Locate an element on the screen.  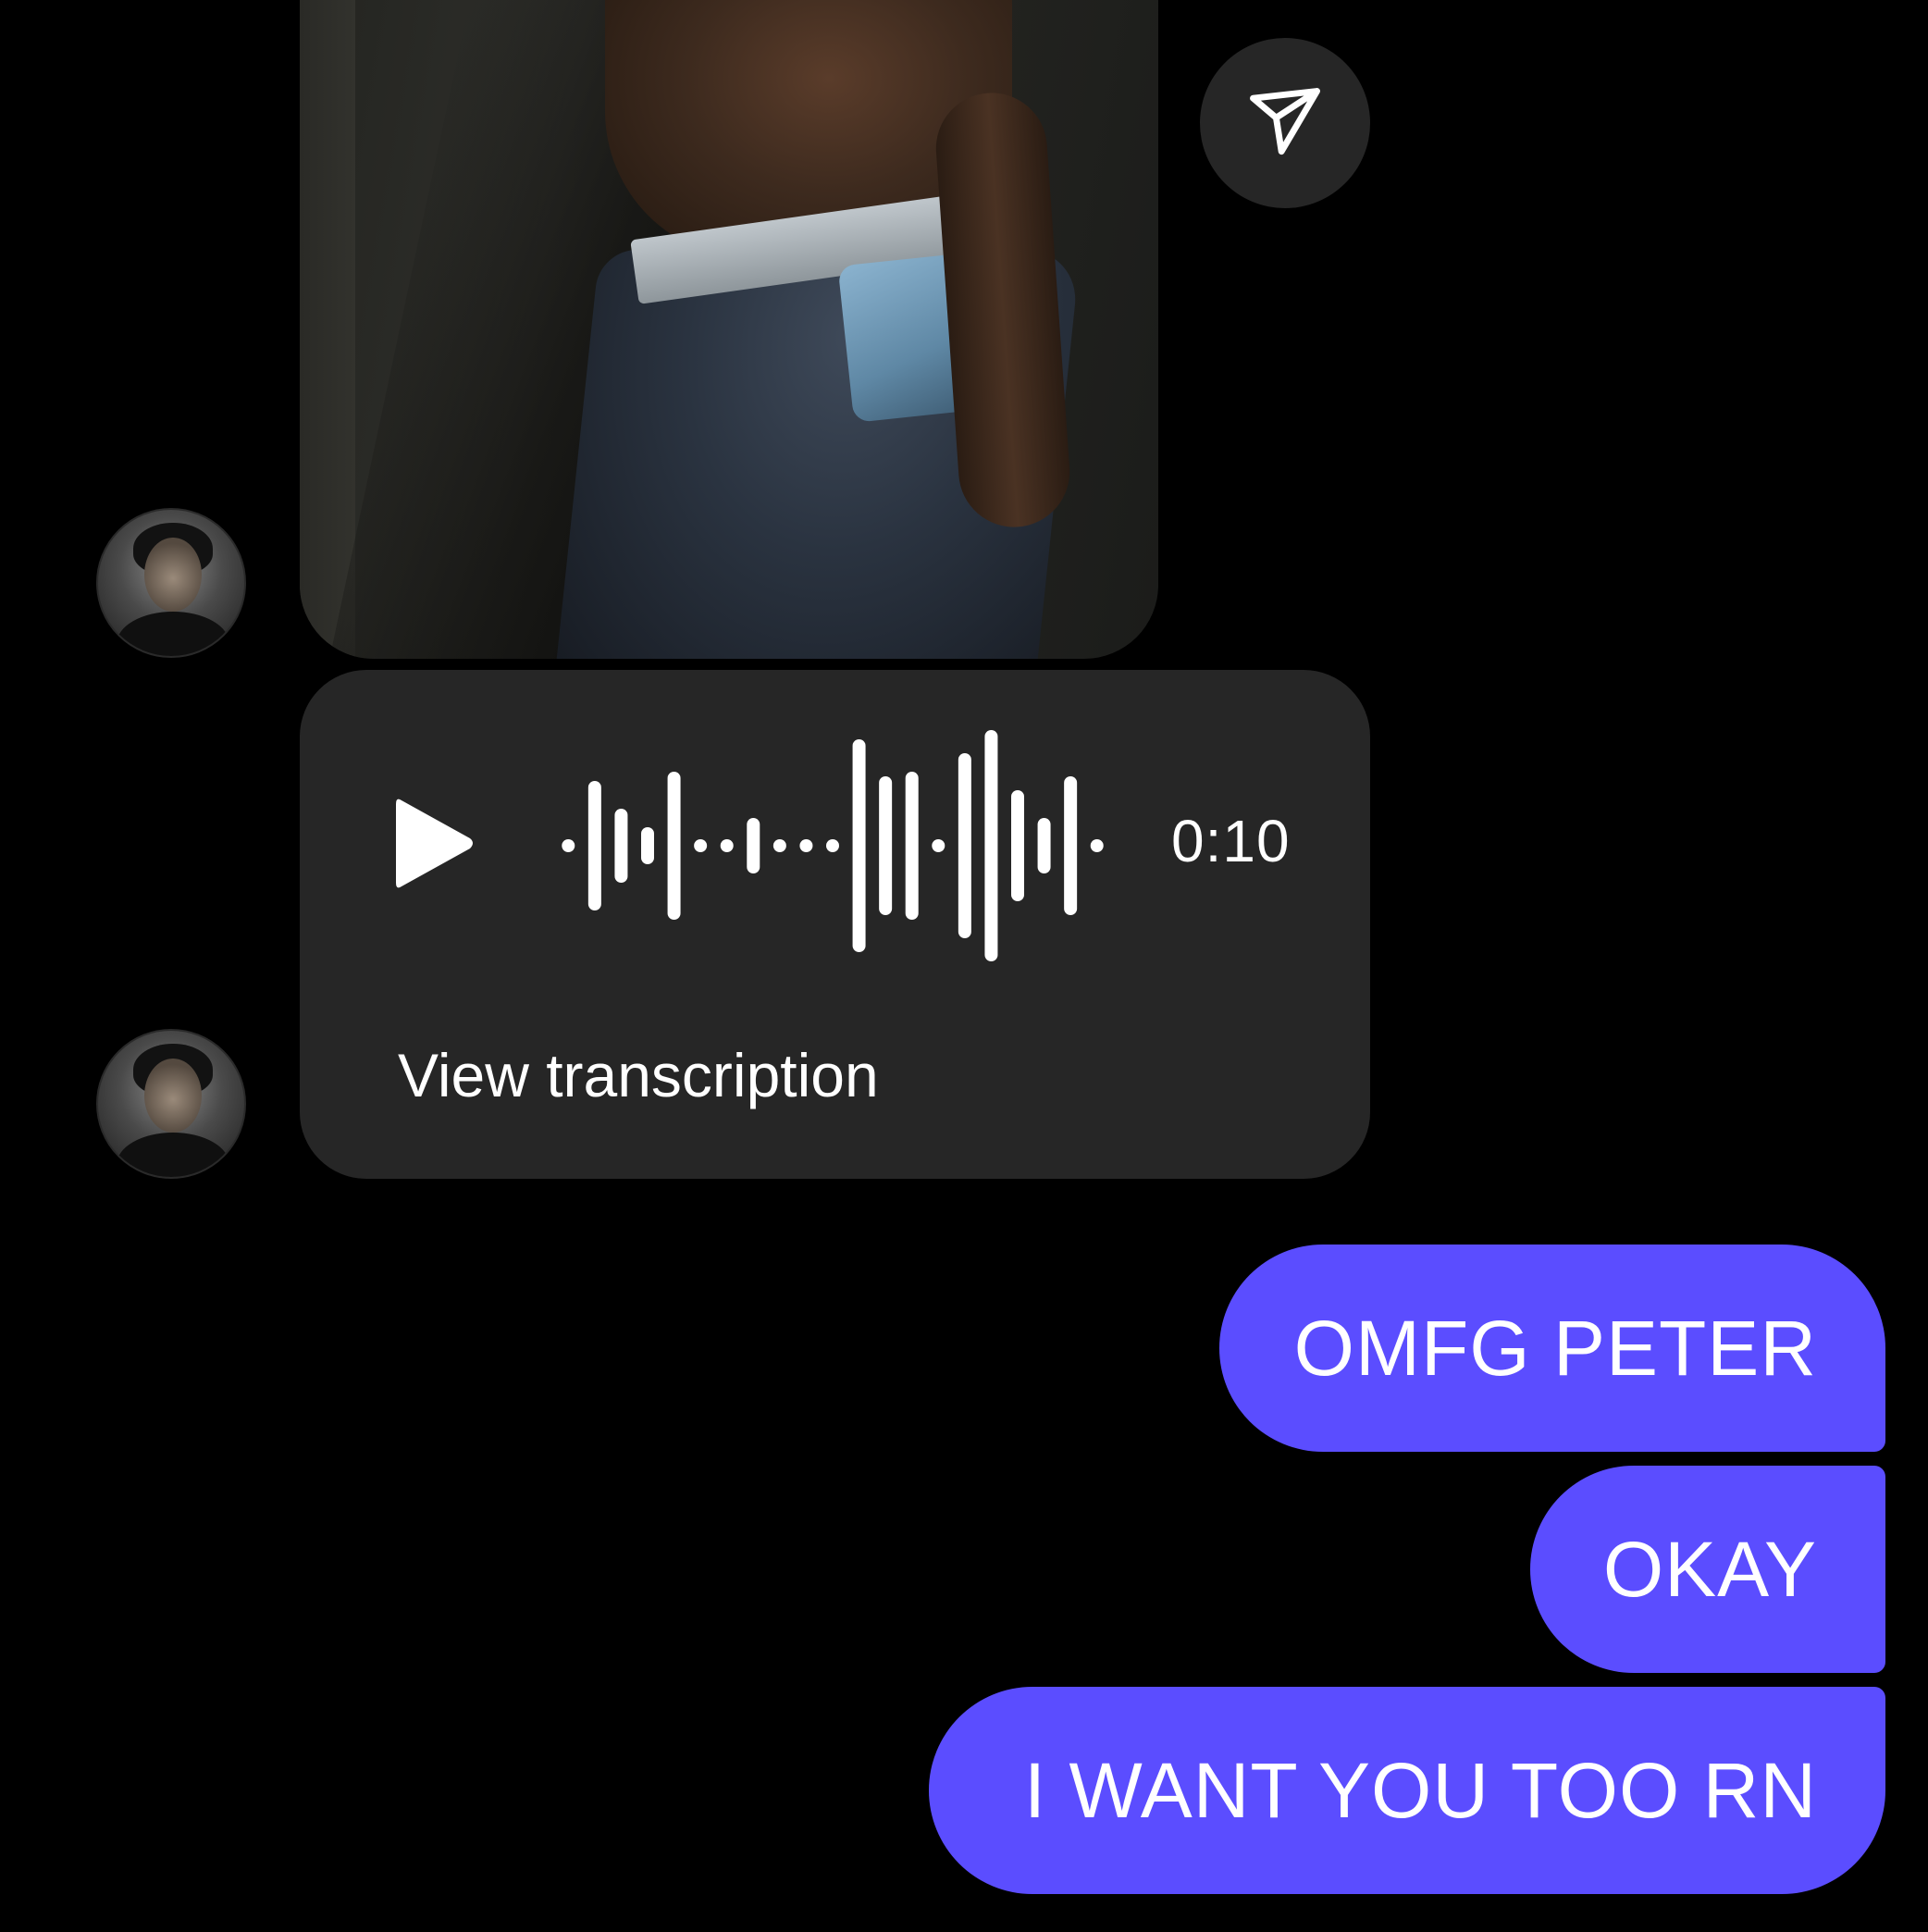
play-icon is located at coordinates (434, 844).